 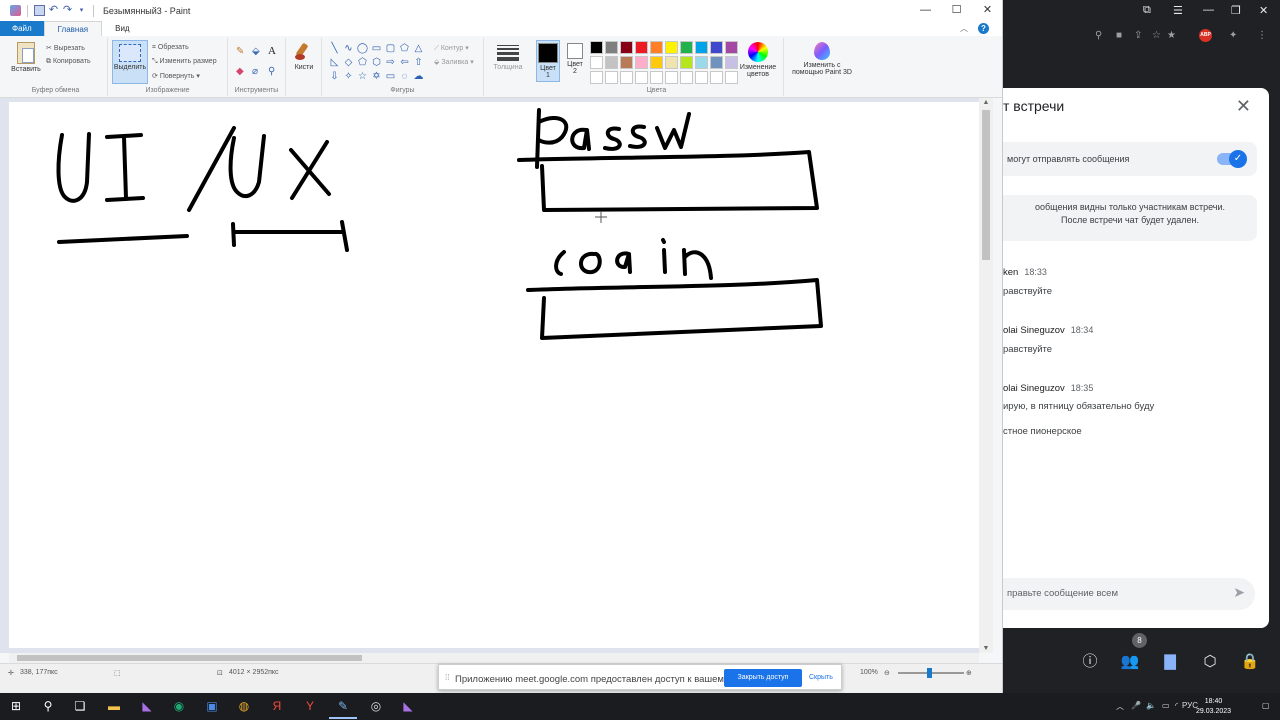 What do you see at coordinates (1262, 35) in the screenshot?
I see `more-icon: ⋮` at bounding box center [1262, 35].